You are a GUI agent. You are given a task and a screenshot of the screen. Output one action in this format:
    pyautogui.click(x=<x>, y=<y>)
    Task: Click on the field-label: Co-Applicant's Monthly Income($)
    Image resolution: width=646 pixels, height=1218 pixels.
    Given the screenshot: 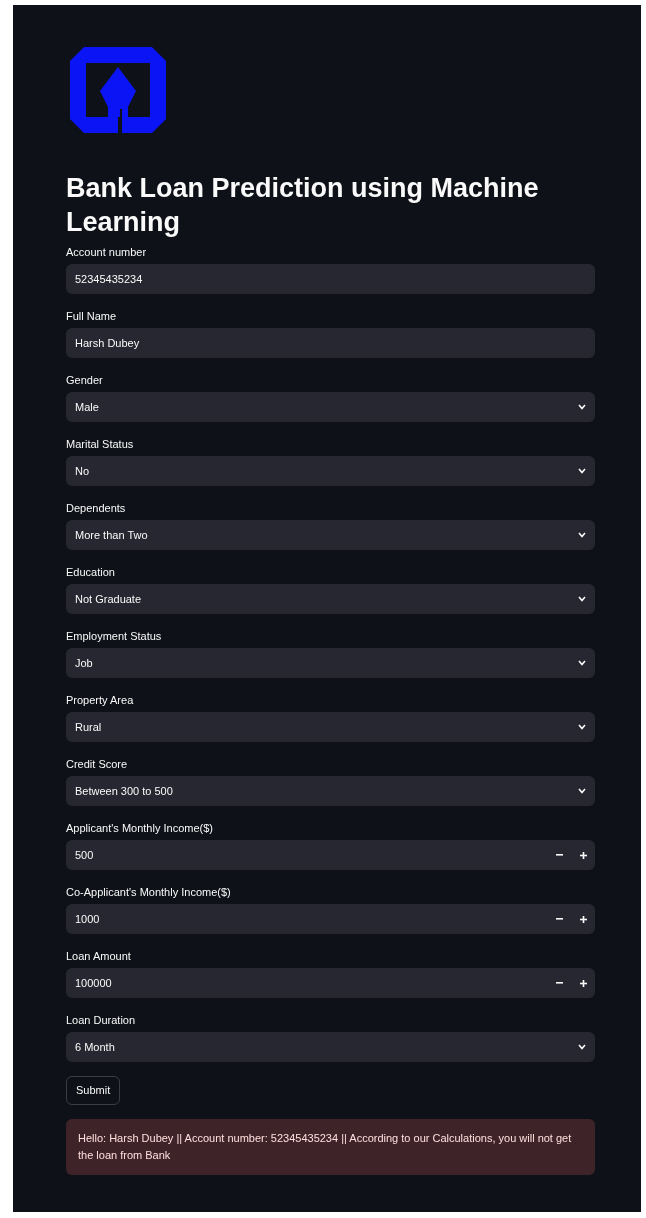 What is the action you would take?
    pyautogui.click(x=149, y=892)
    